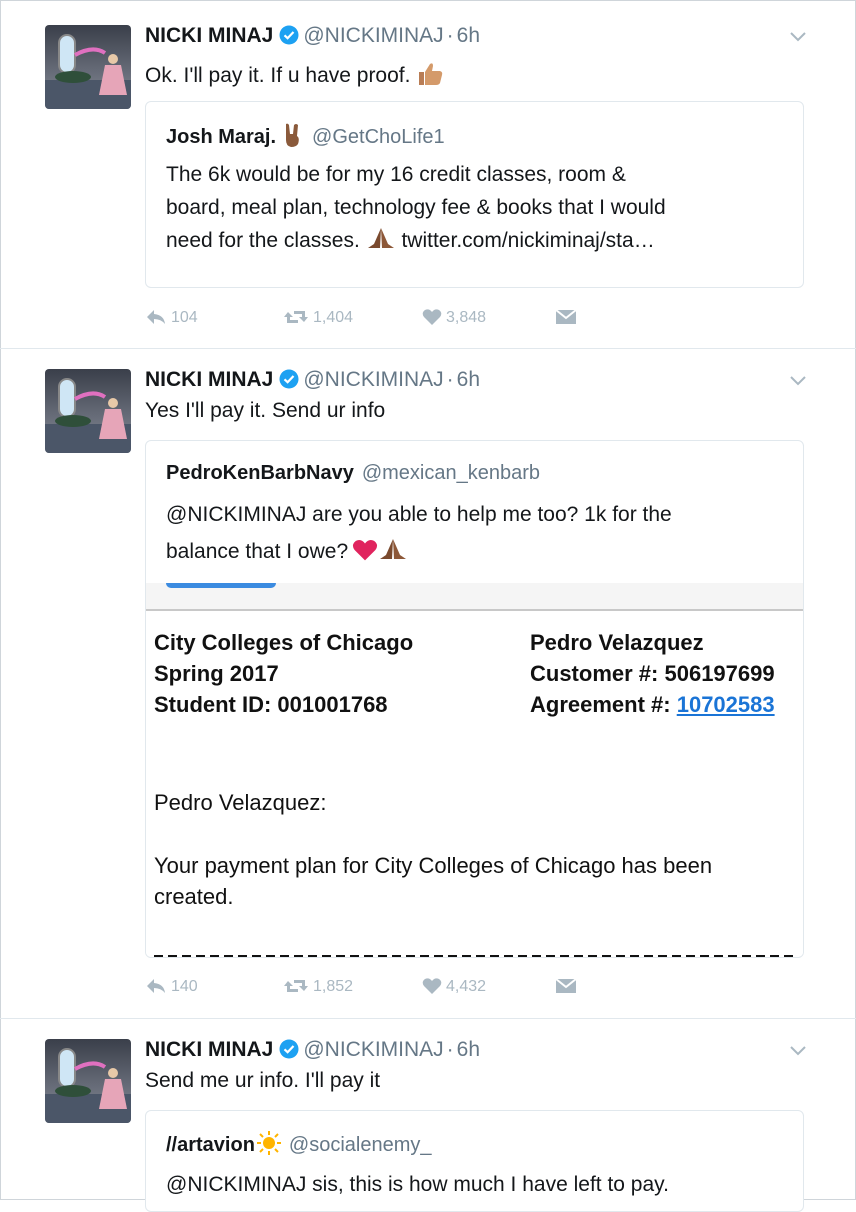 The height and width of the screenshot is (1212, 856). I want to click on customer-name: Pedro Velazquez, so click(617, 642).